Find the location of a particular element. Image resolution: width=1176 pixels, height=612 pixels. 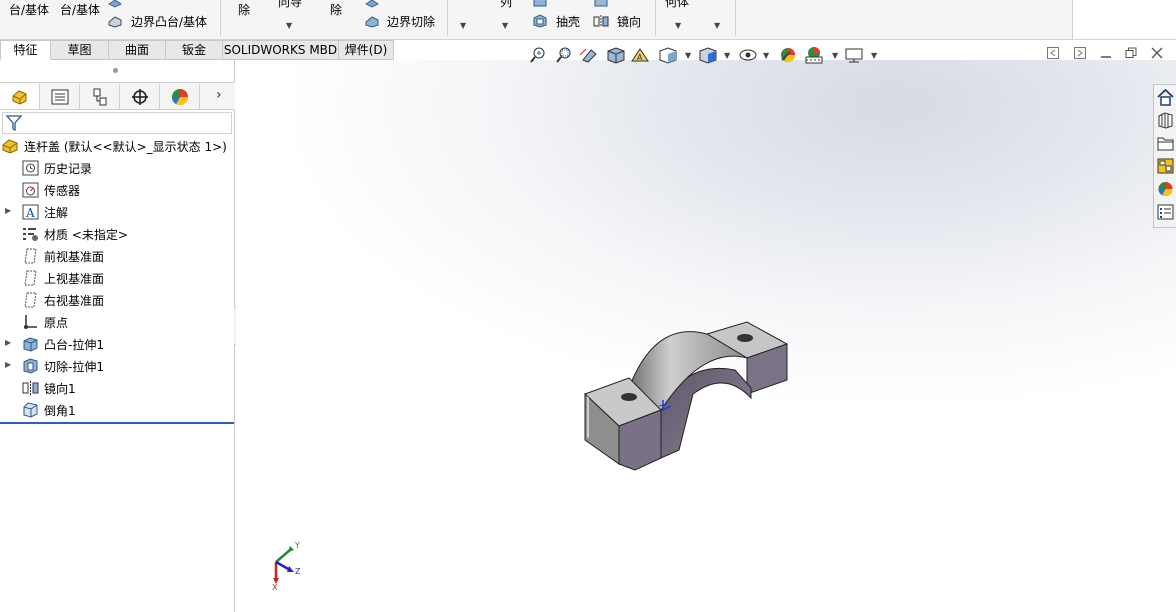

triad-y-label: Y is located at coordinates (297, 545).